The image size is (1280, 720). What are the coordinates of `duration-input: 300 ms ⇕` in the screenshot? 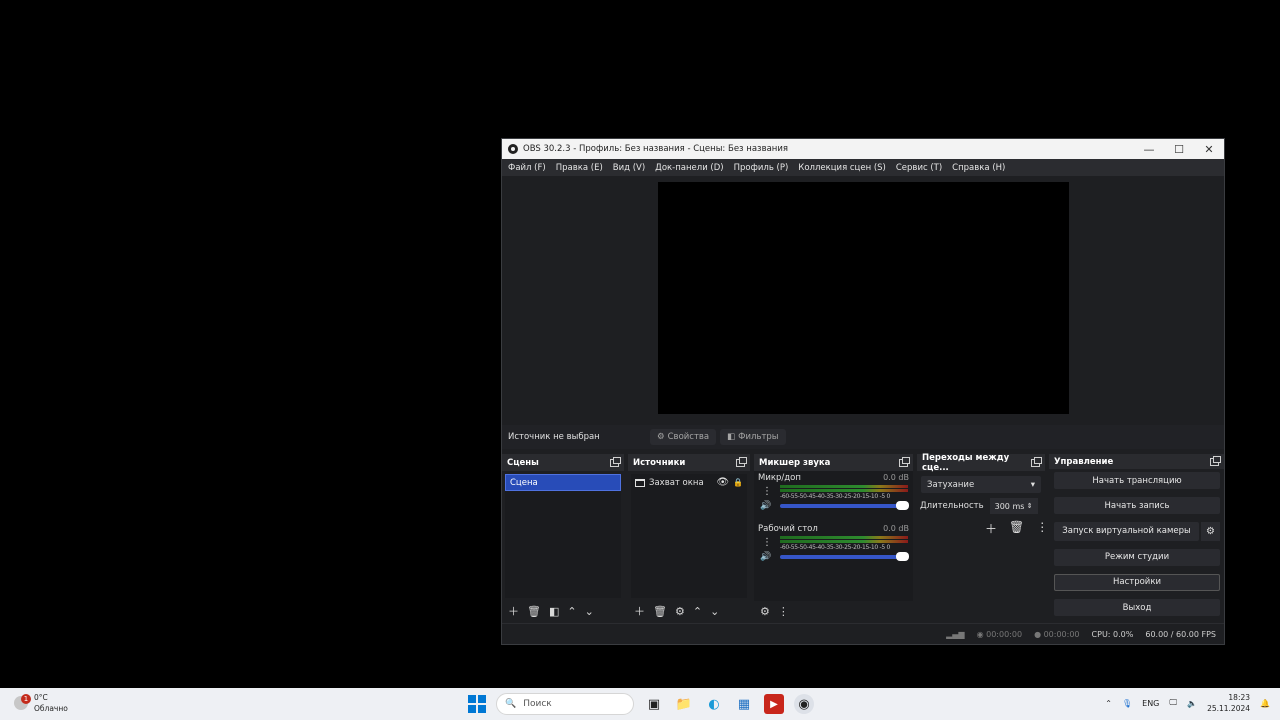 It's located at (1013, 506).